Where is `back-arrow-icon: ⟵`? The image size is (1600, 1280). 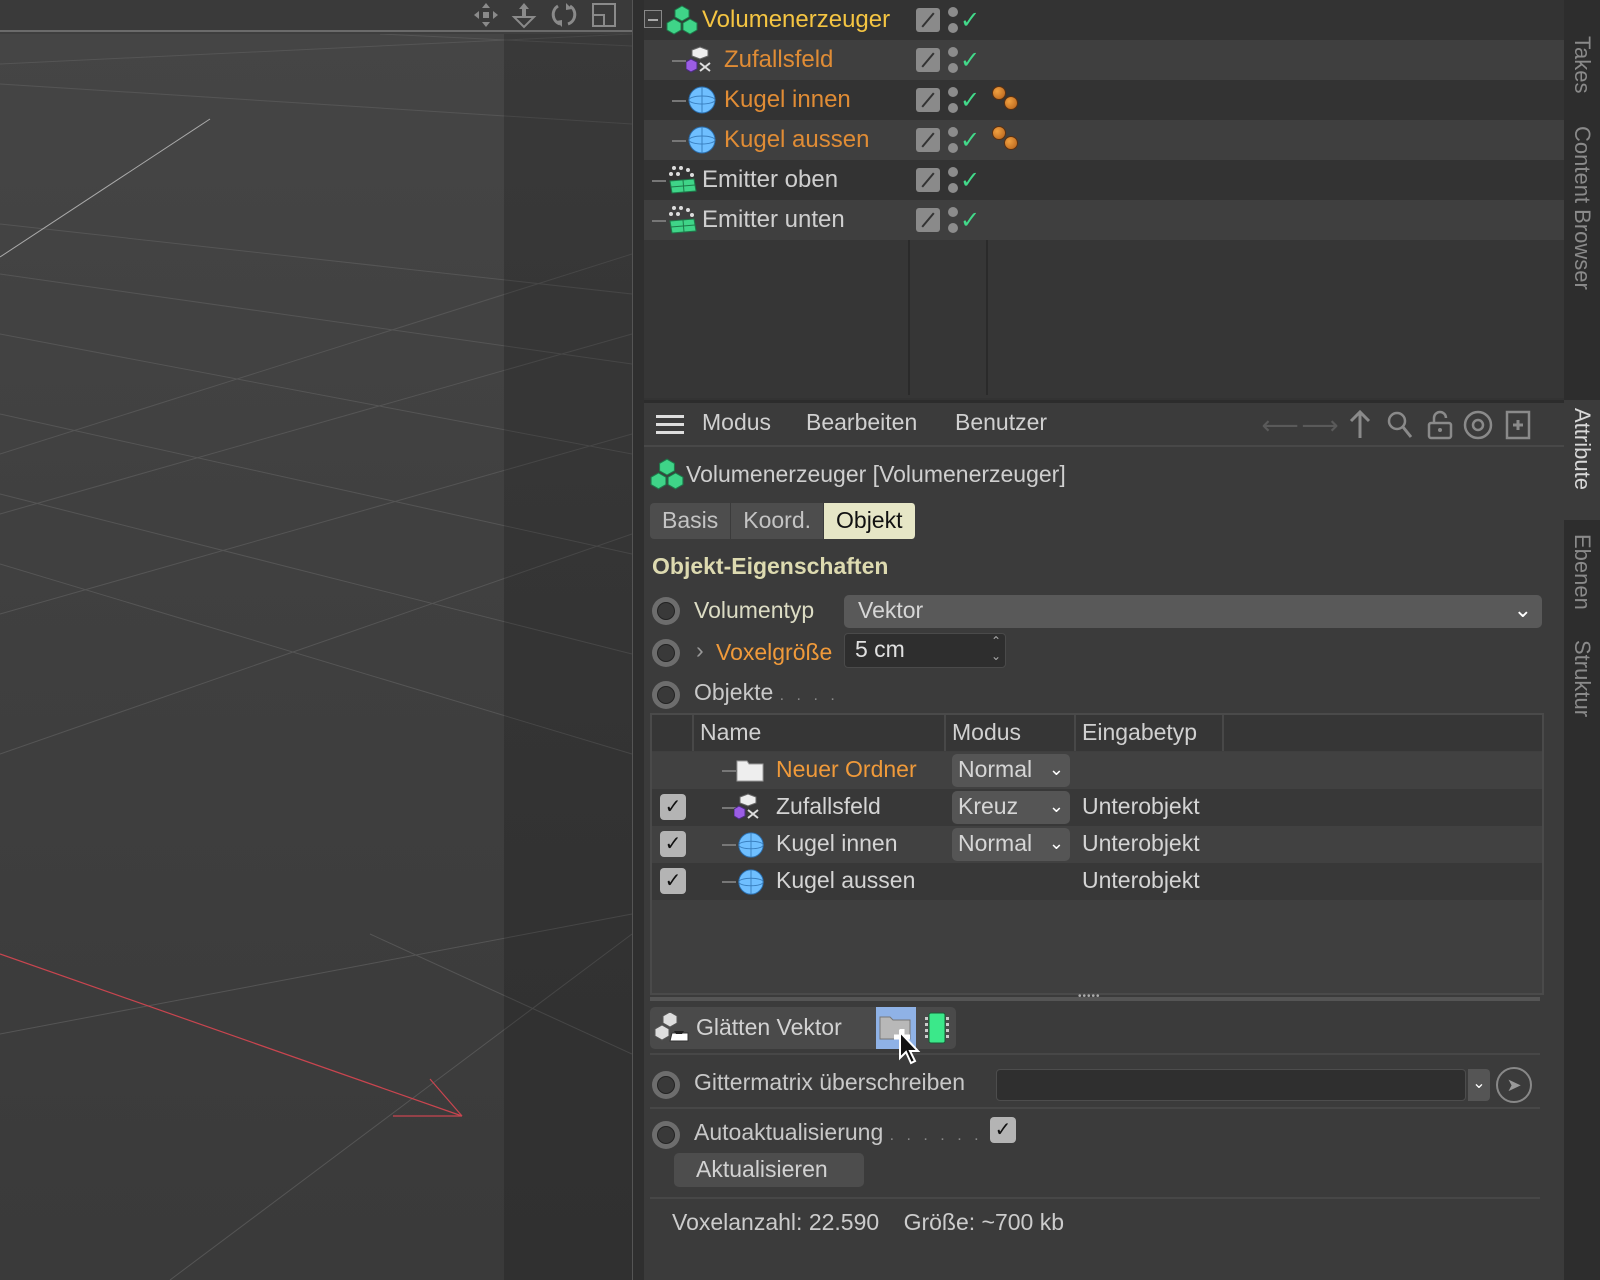
back-arrow-icon: ⟵ is located at coordinates (1279, 425).